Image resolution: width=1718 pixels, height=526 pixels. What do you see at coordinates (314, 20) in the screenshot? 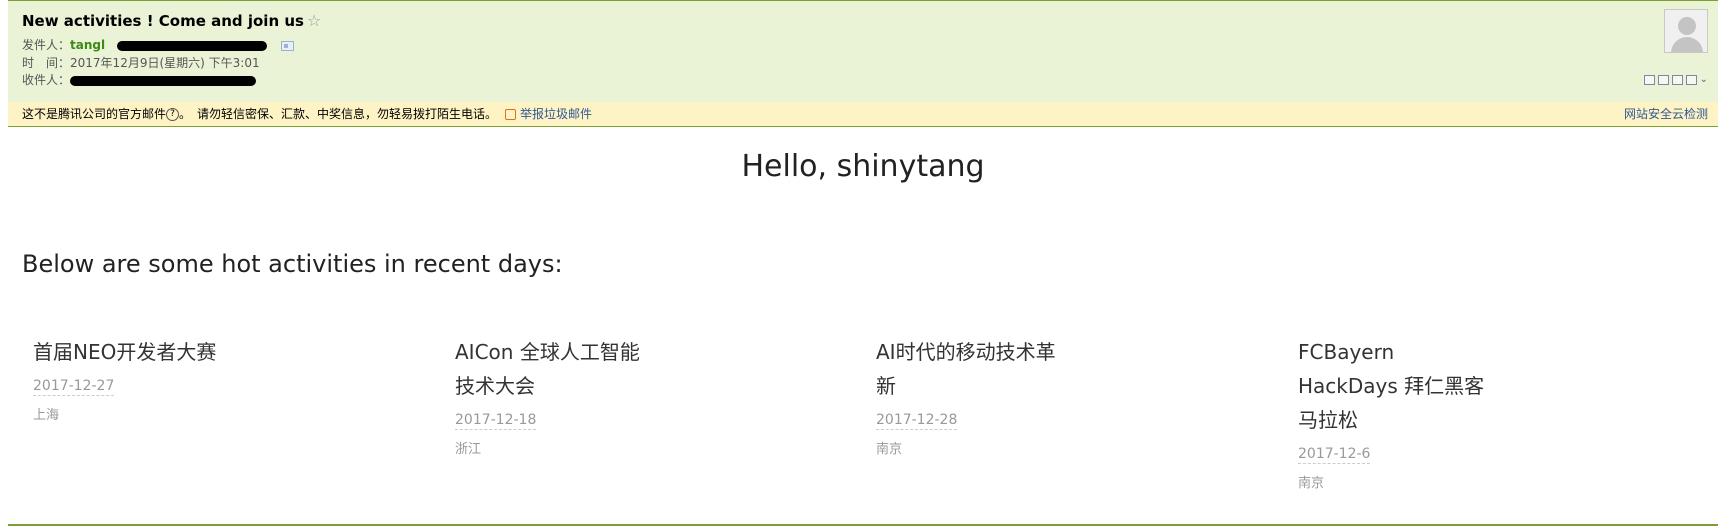
I see `star-icon: ☆` at bounding box center [314, 20].